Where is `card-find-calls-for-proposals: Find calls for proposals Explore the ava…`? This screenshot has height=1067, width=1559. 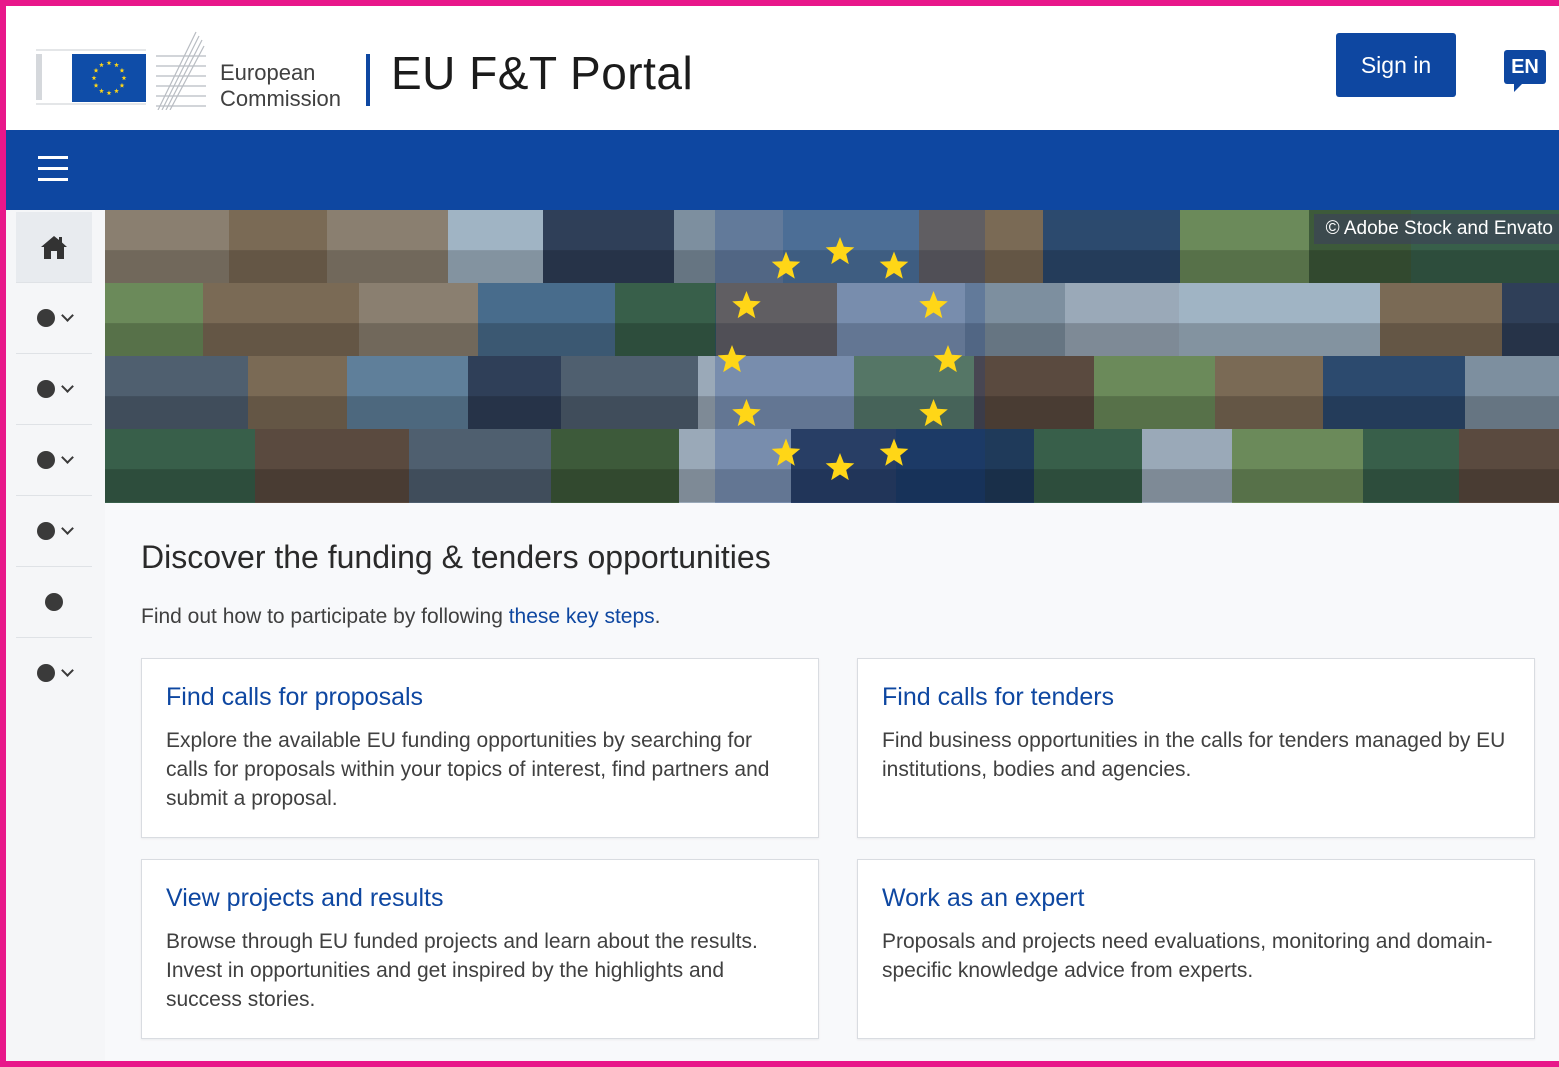 card-find-calls-for-proposals: Find calls for proposals Explore the ava… is located at coordinates (480, 748).